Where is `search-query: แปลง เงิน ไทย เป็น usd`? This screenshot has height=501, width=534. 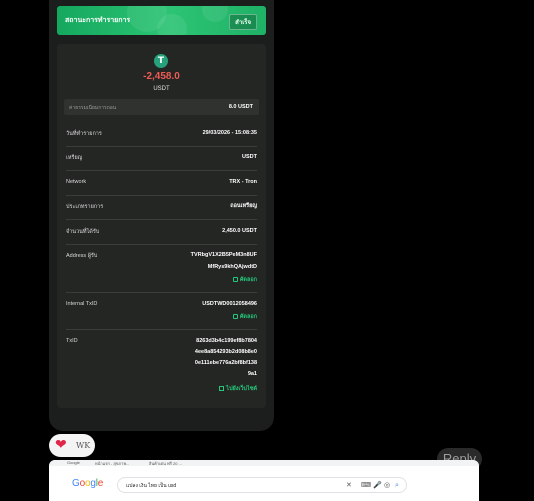 search-query: แปลง เงิน ไทย เป็น usd is located at coordinates (151, 486).